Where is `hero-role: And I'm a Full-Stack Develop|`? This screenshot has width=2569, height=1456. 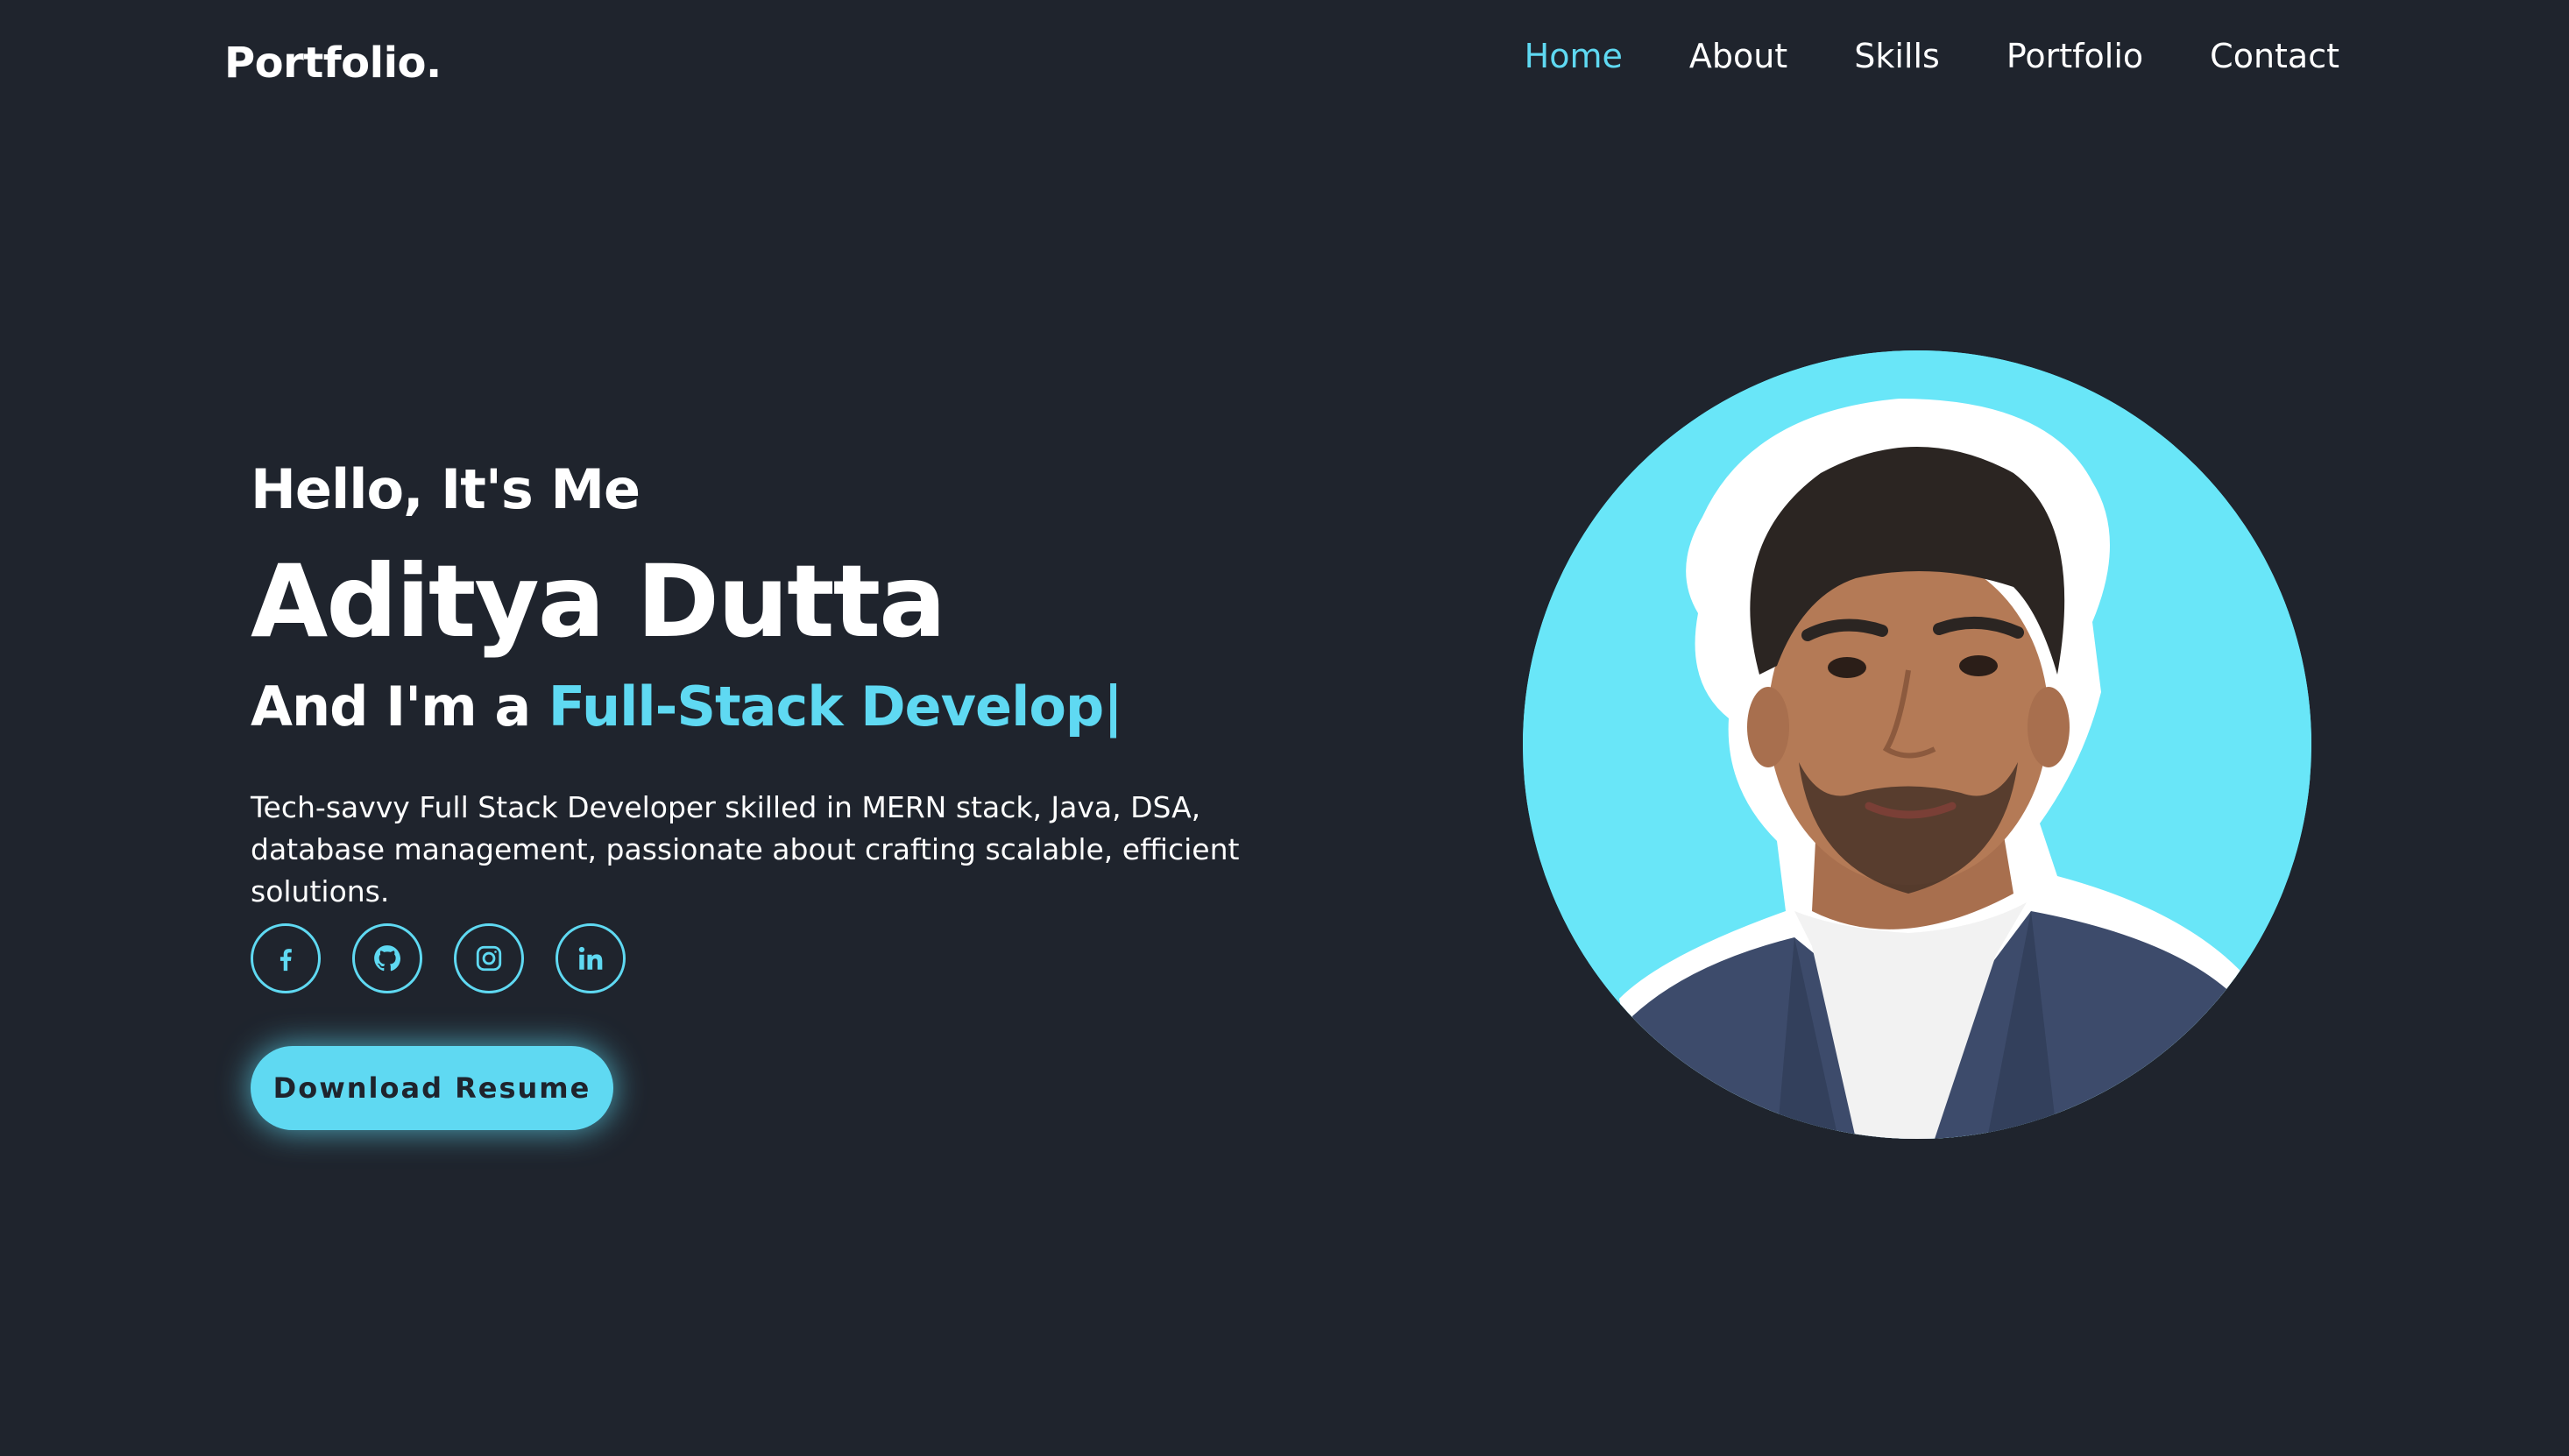 hero-role: And I'm a Full-Stack Develop| is located at coordinates (687, 707).